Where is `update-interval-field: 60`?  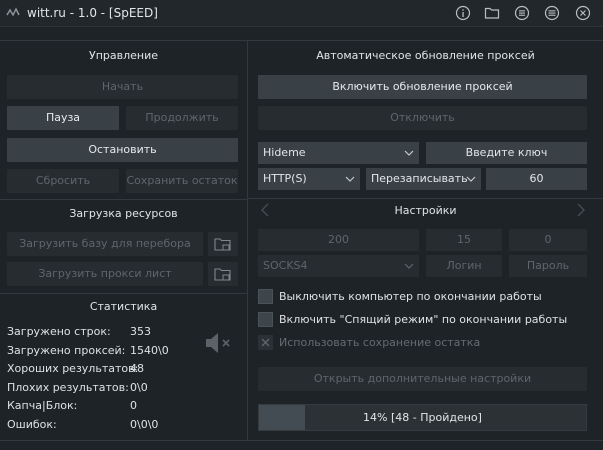 update-interval-field: 60 is located at coordinates (536, 179).